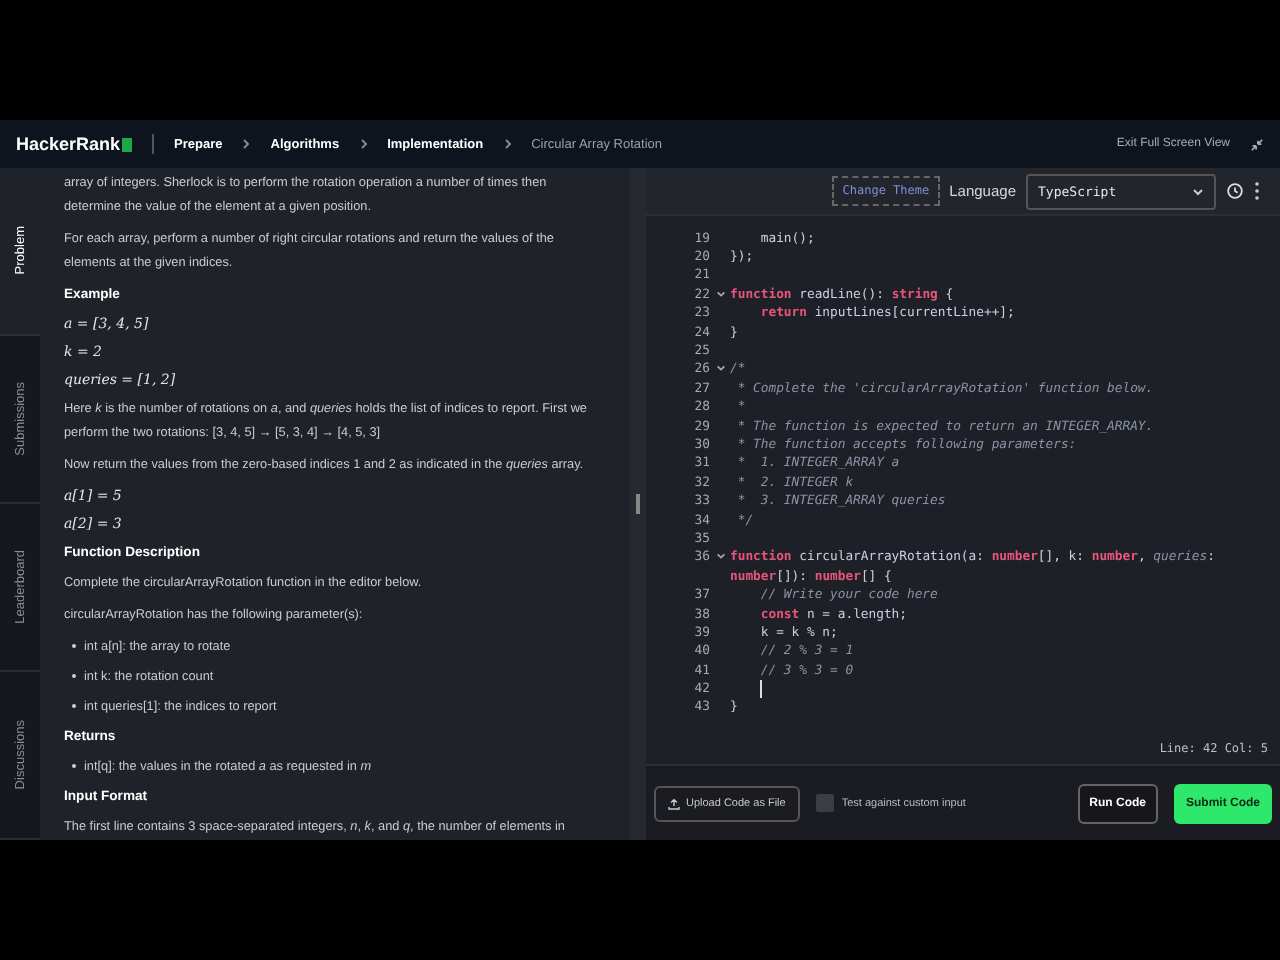  What do you see at coordinates (1235, 191) in the screenshot?
I see `history-icon` at bounding box center [1235, 191].